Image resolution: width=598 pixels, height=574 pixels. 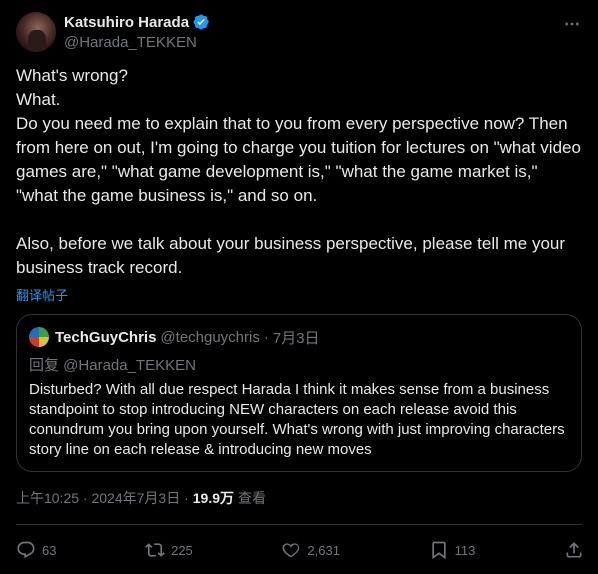 I want to click on bookmark-count: 113, so click(x=465, y=550).